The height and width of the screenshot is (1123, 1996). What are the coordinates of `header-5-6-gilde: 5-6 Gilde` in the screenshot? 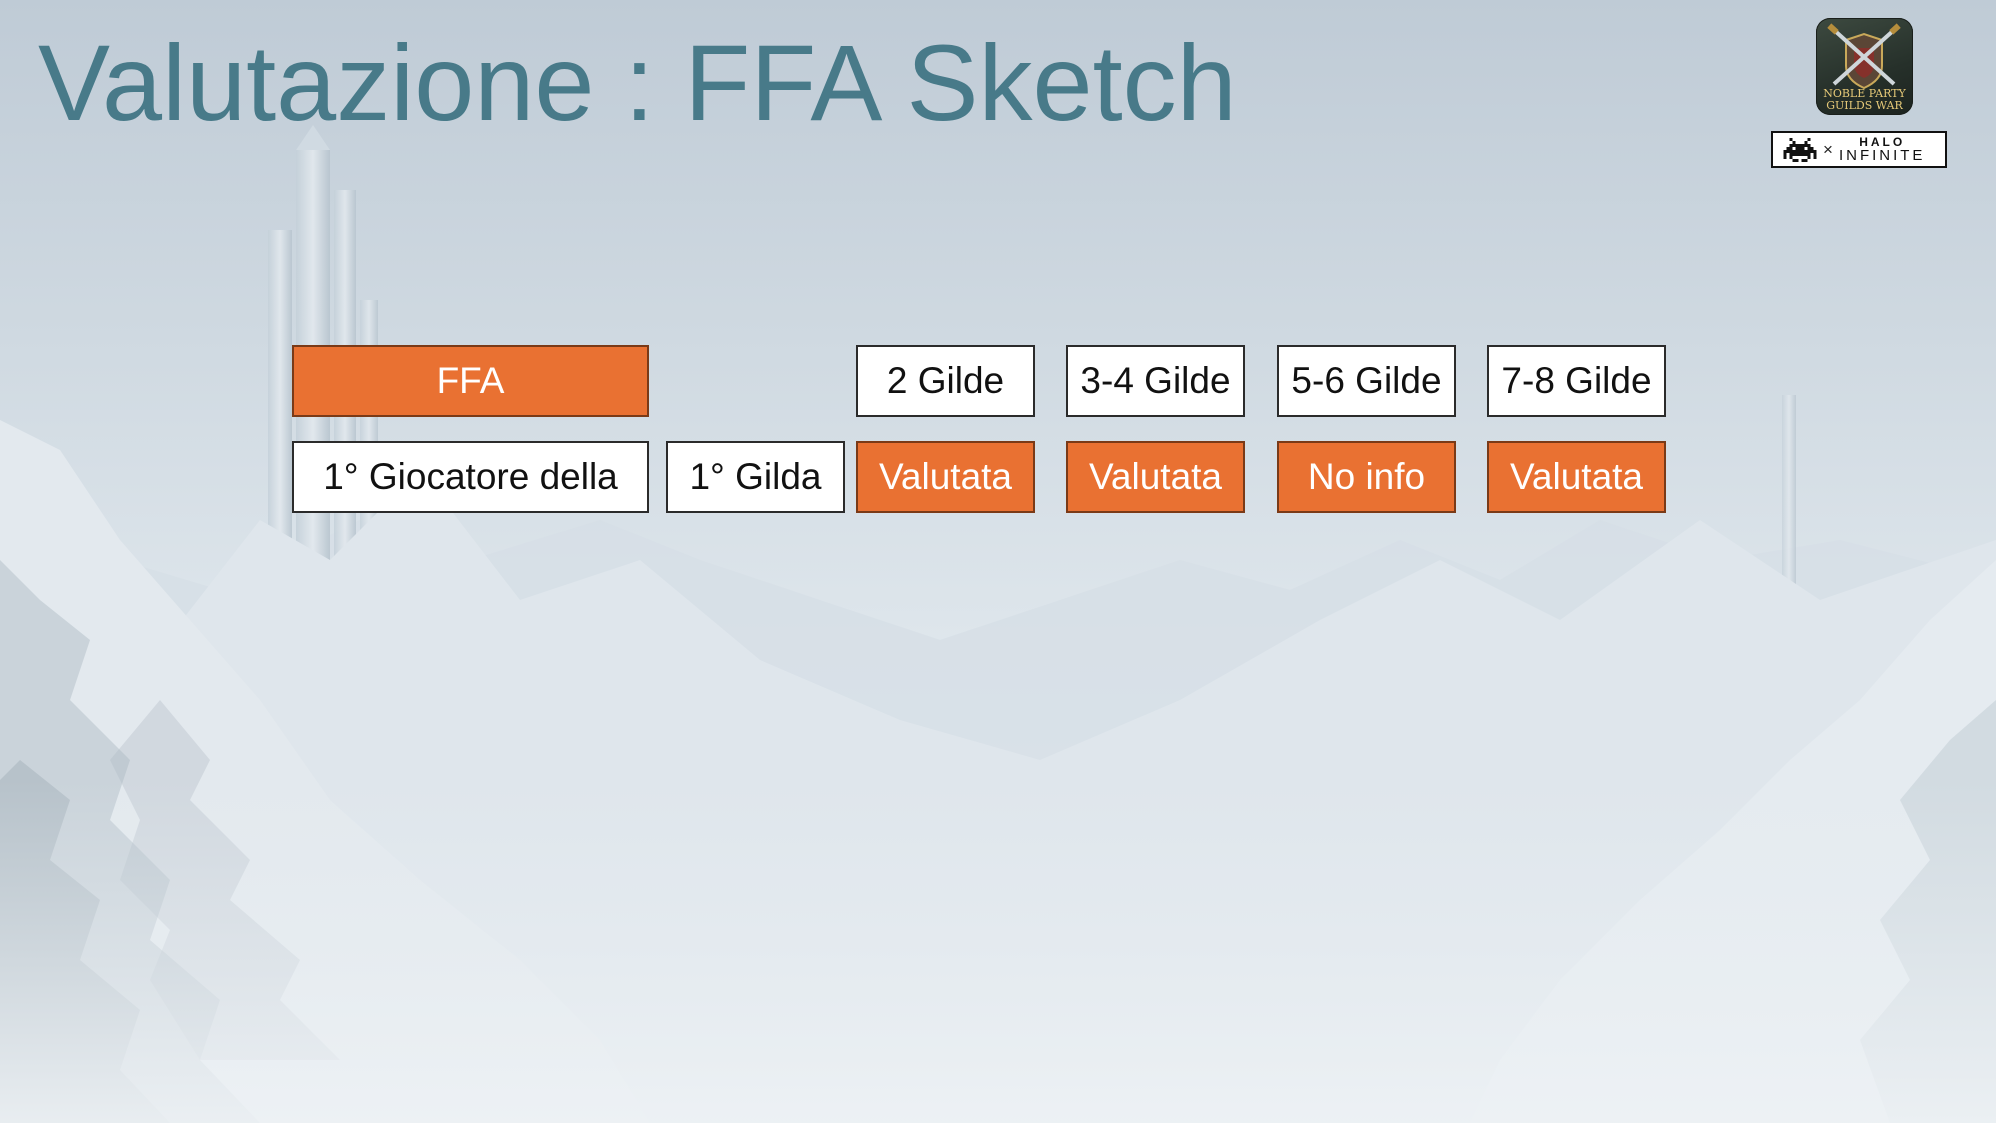 It's located at (1366, 381).